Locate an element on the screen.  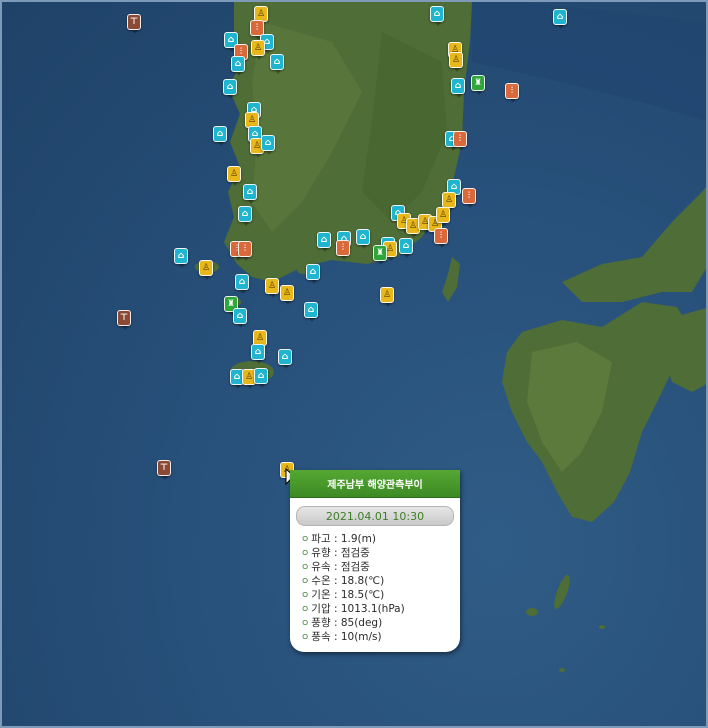
observation-row: ㅇ 풍향 : 85(deg) is located at coordinates (342, 623).